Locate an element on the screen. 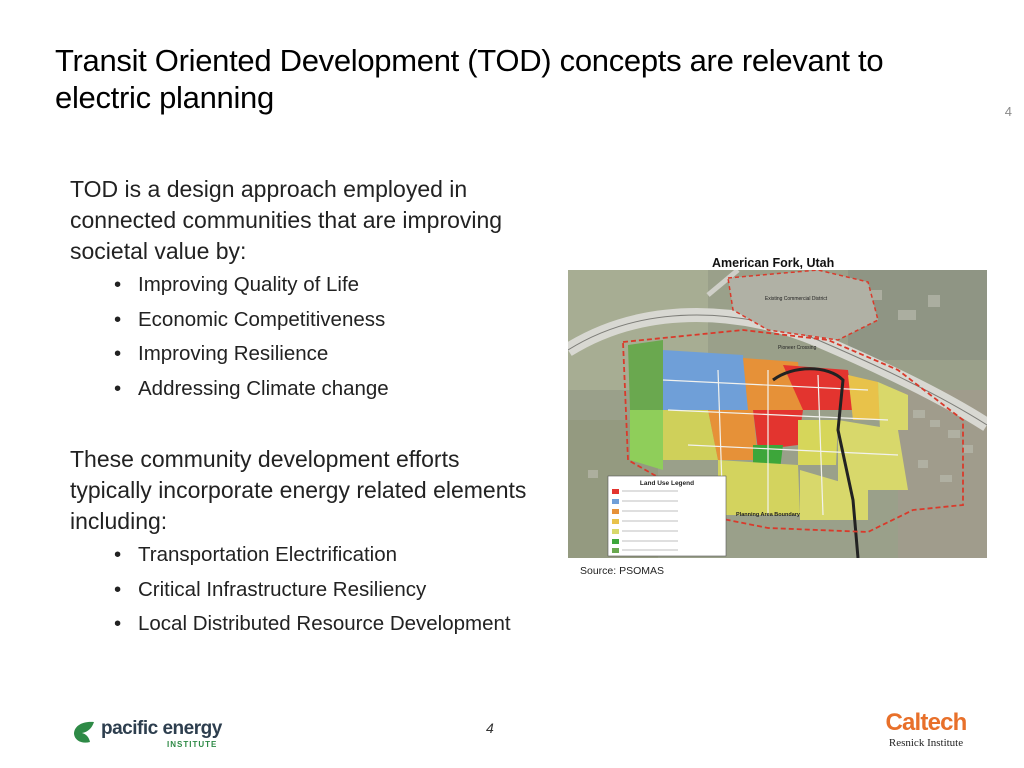  map-label-planning-boundary: Planning Area Boundary is located at coordinates (768, 515).